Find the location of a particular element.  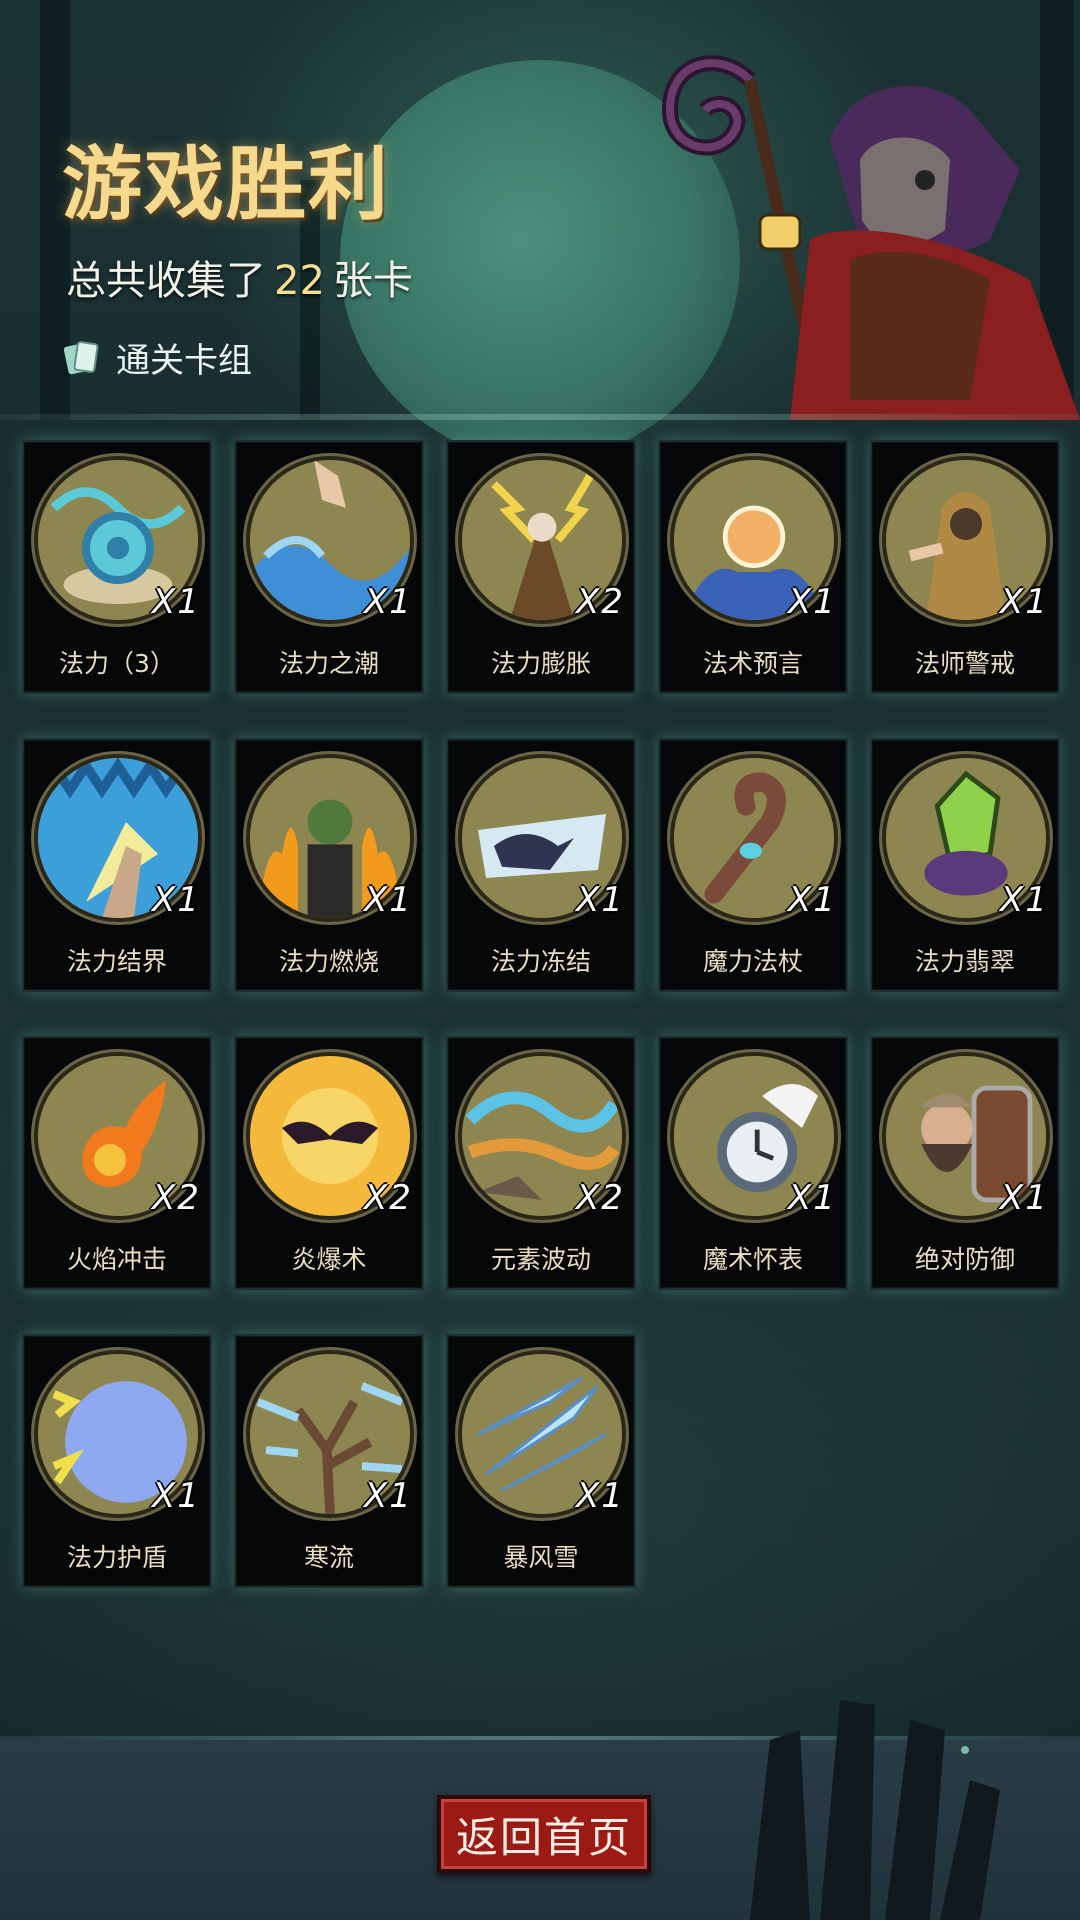

card-tile: X1 法力冻结 is located at coordinates (541, 865).